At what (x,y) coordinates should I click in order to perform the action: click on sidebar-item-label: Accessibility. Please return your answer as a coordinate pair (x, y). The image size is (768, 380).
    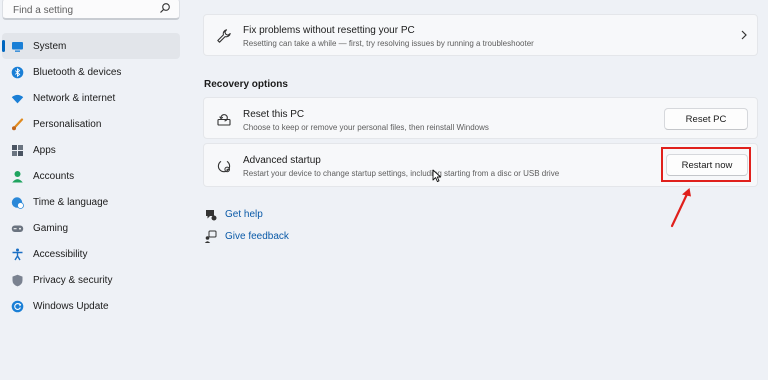
    Looking at the image, I should click on (60, 254).